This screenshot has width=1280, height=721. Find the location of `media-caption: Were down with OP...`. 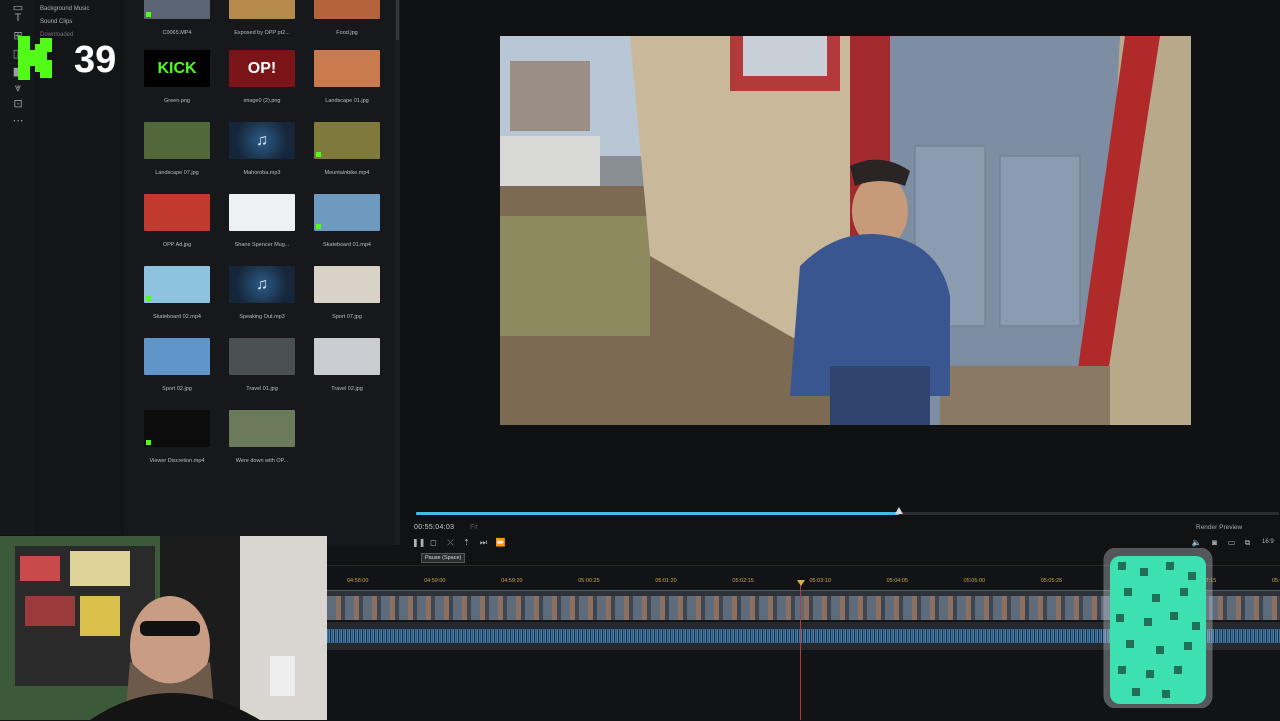

media-caption: Were down with OP... is located at coordinates (262, 461).